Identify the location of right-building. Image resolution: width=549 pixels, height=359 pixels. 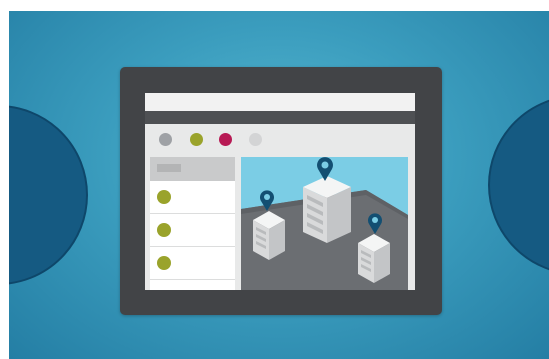
(374, 258).